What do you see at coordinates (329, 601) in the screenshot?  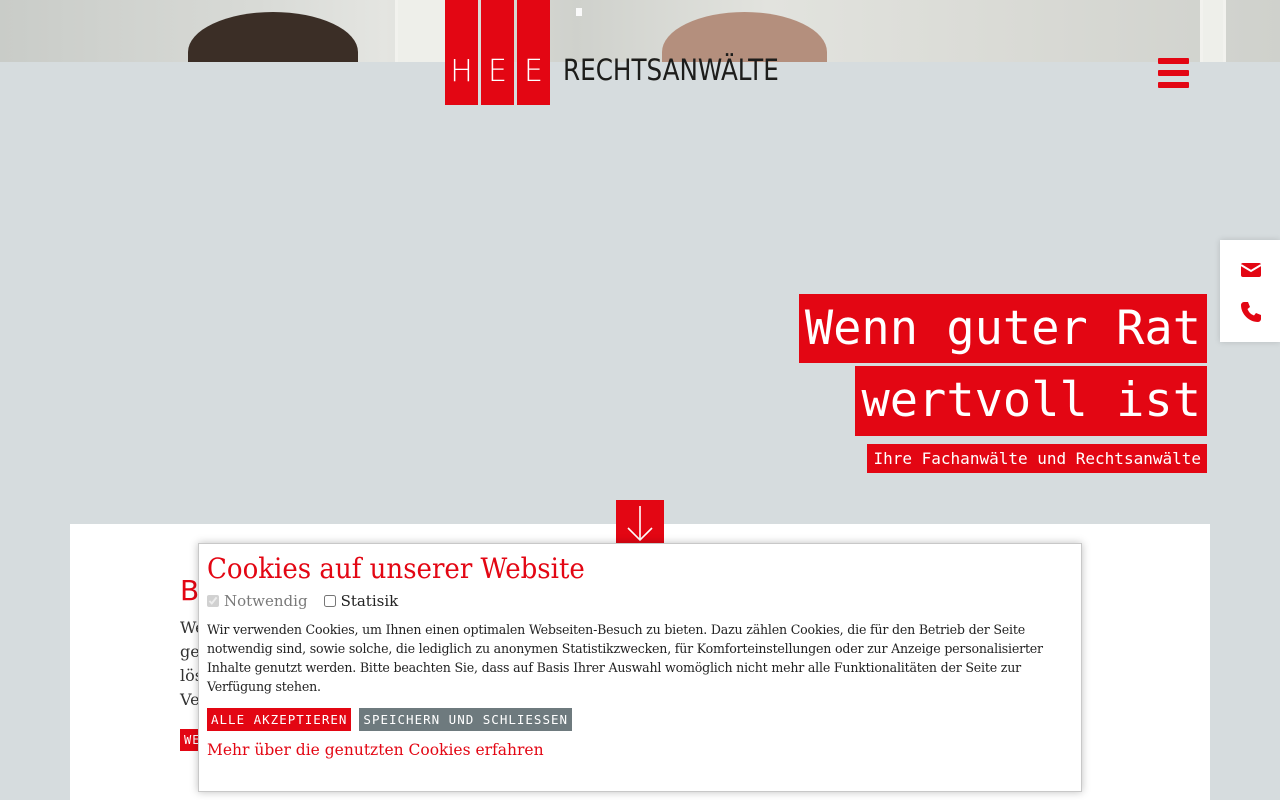 I see `statistics-checkbox` at bounding box center [329, 601].